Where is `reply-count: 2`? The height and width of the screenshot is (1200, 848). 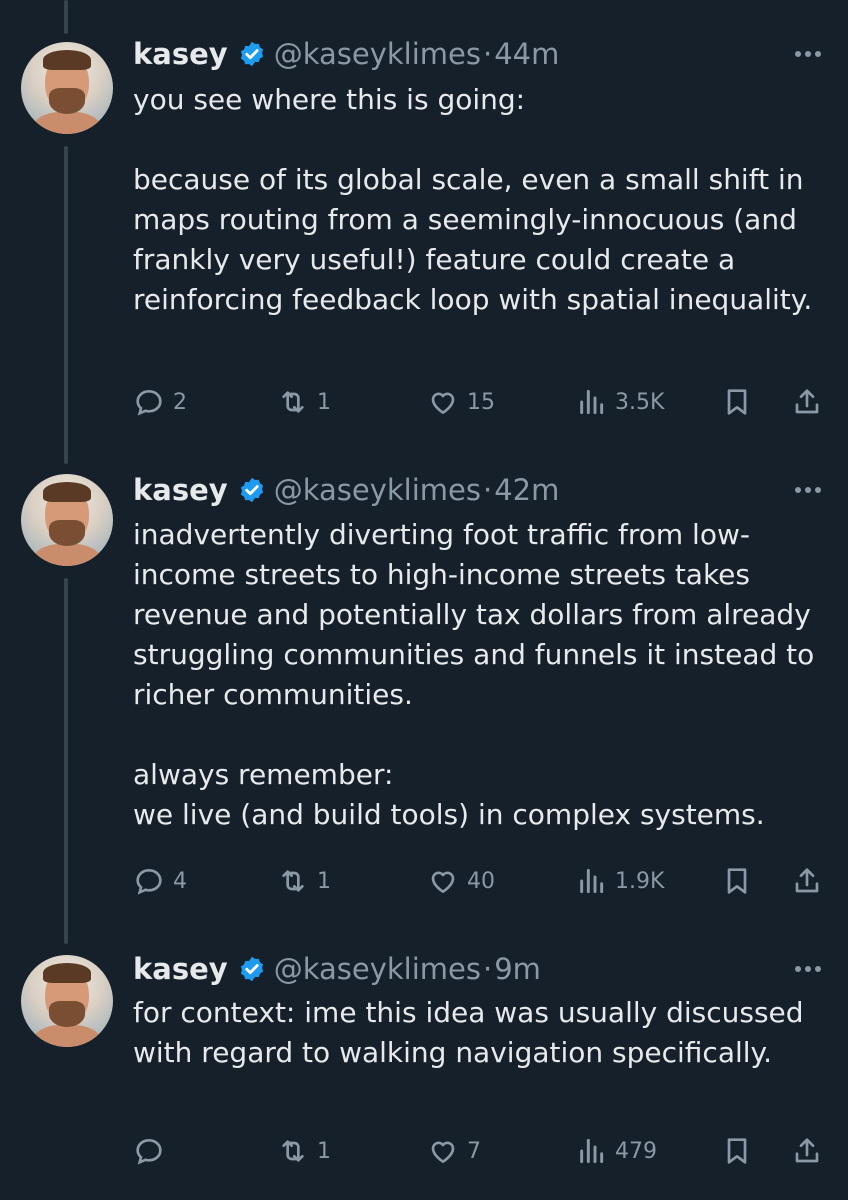
reply-count: 2 is located at coordinates (180, 402).